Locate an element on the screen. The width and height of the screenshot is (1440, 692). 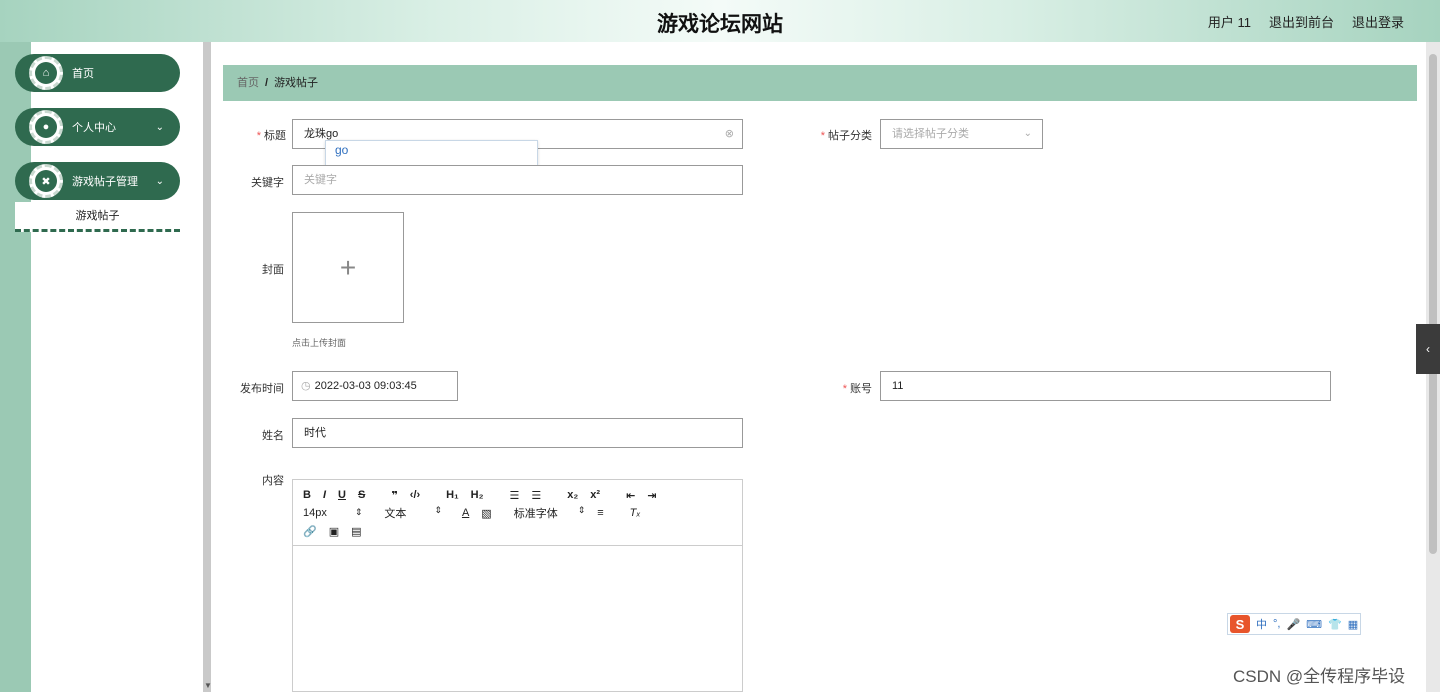
punctuation-icon: °, is located at coordinates (1276, 624).